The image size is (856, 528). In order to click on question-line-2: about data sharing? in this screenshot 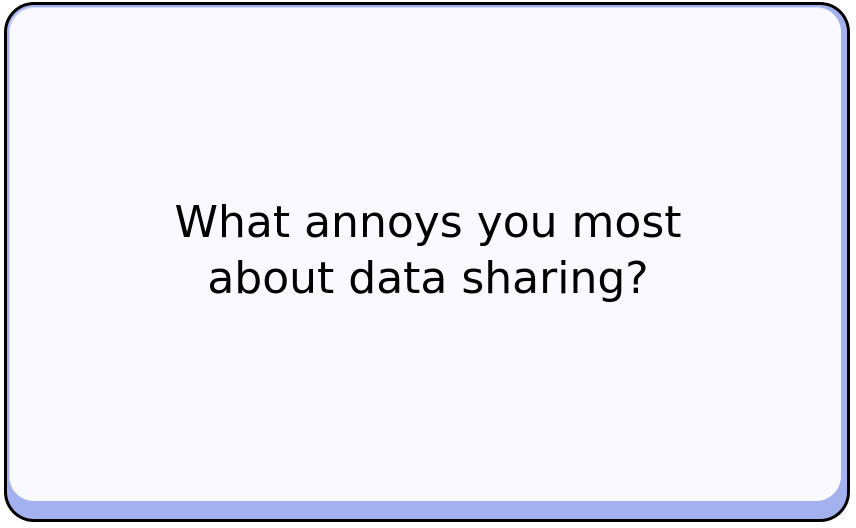, I will do `click(428, 278)`.